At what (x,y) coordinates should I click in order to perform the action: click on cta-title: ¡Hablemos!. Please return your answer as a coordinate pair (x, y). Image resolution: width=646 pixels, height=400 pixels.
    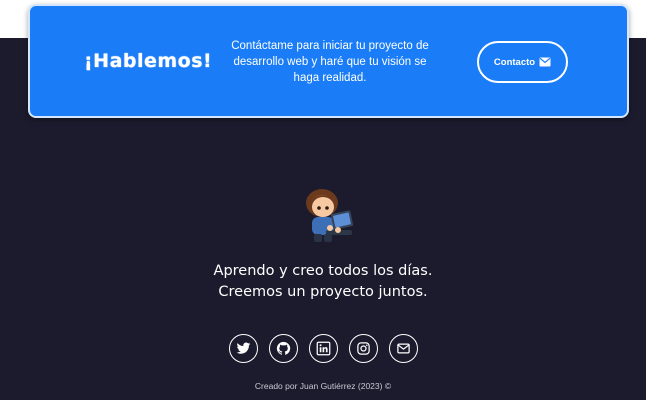
    Looking at the image, I should click on (148, 61).